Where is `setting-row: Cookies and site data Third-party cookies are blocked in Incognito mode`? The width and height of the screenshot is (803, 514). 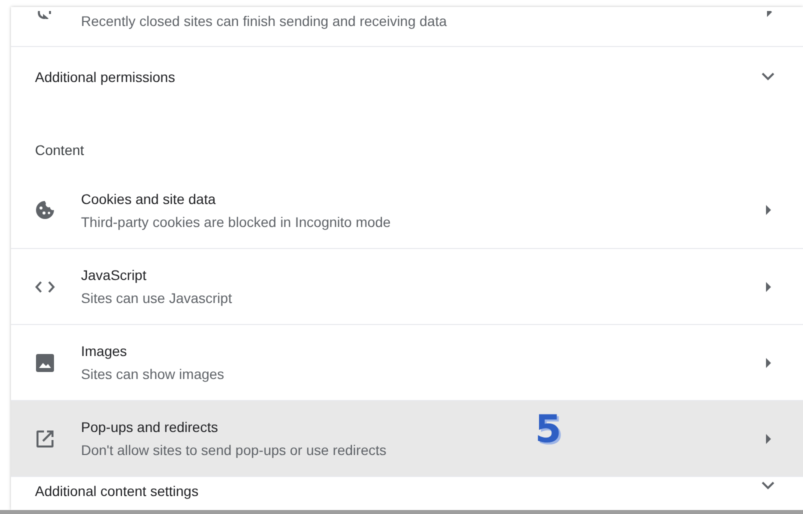 setting-row: Cookies and site data Third-party cookies are blocked in Incognito mode is located at coordinates (407, 210).